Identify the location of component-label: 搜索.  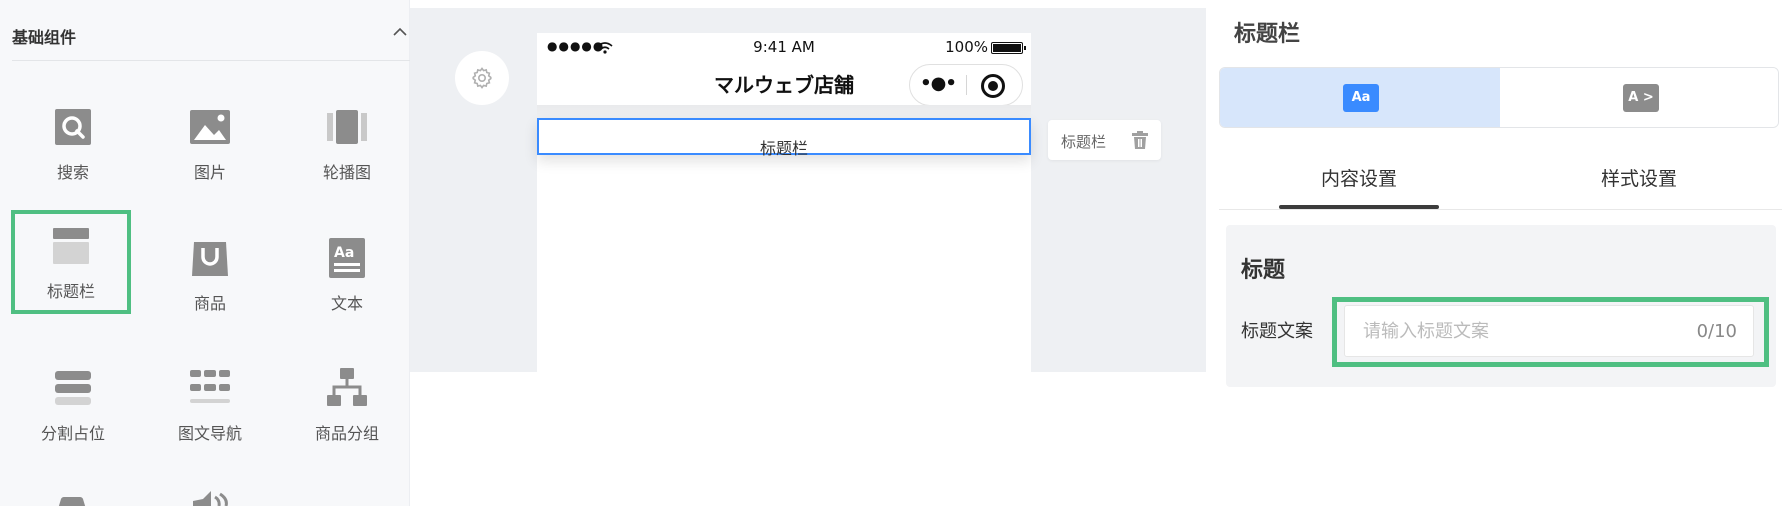
(72, 172).